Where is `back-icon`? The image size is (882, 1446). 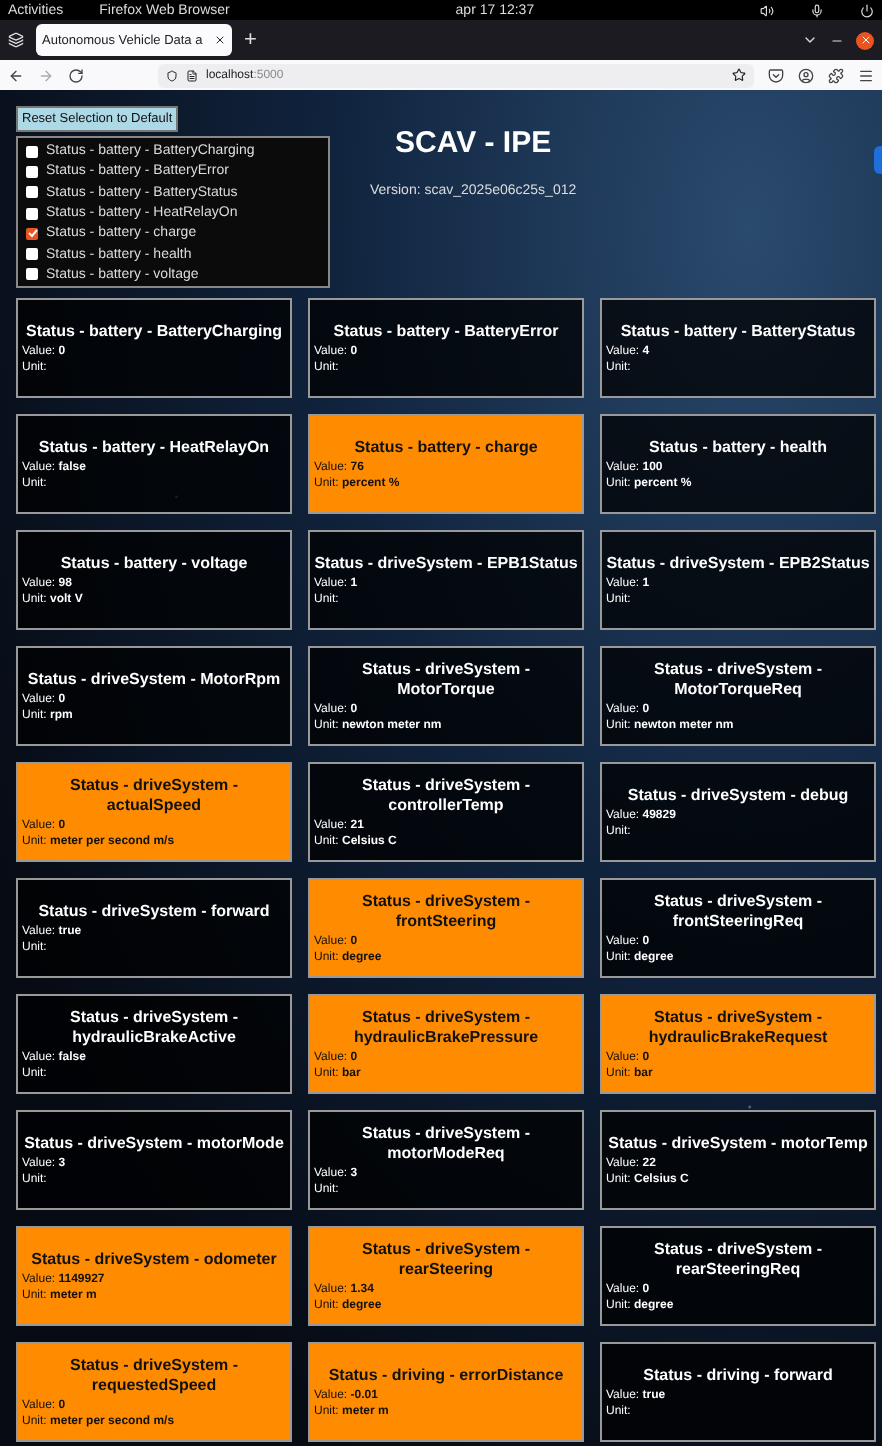 back-icon is located at coordinates (16, 75).